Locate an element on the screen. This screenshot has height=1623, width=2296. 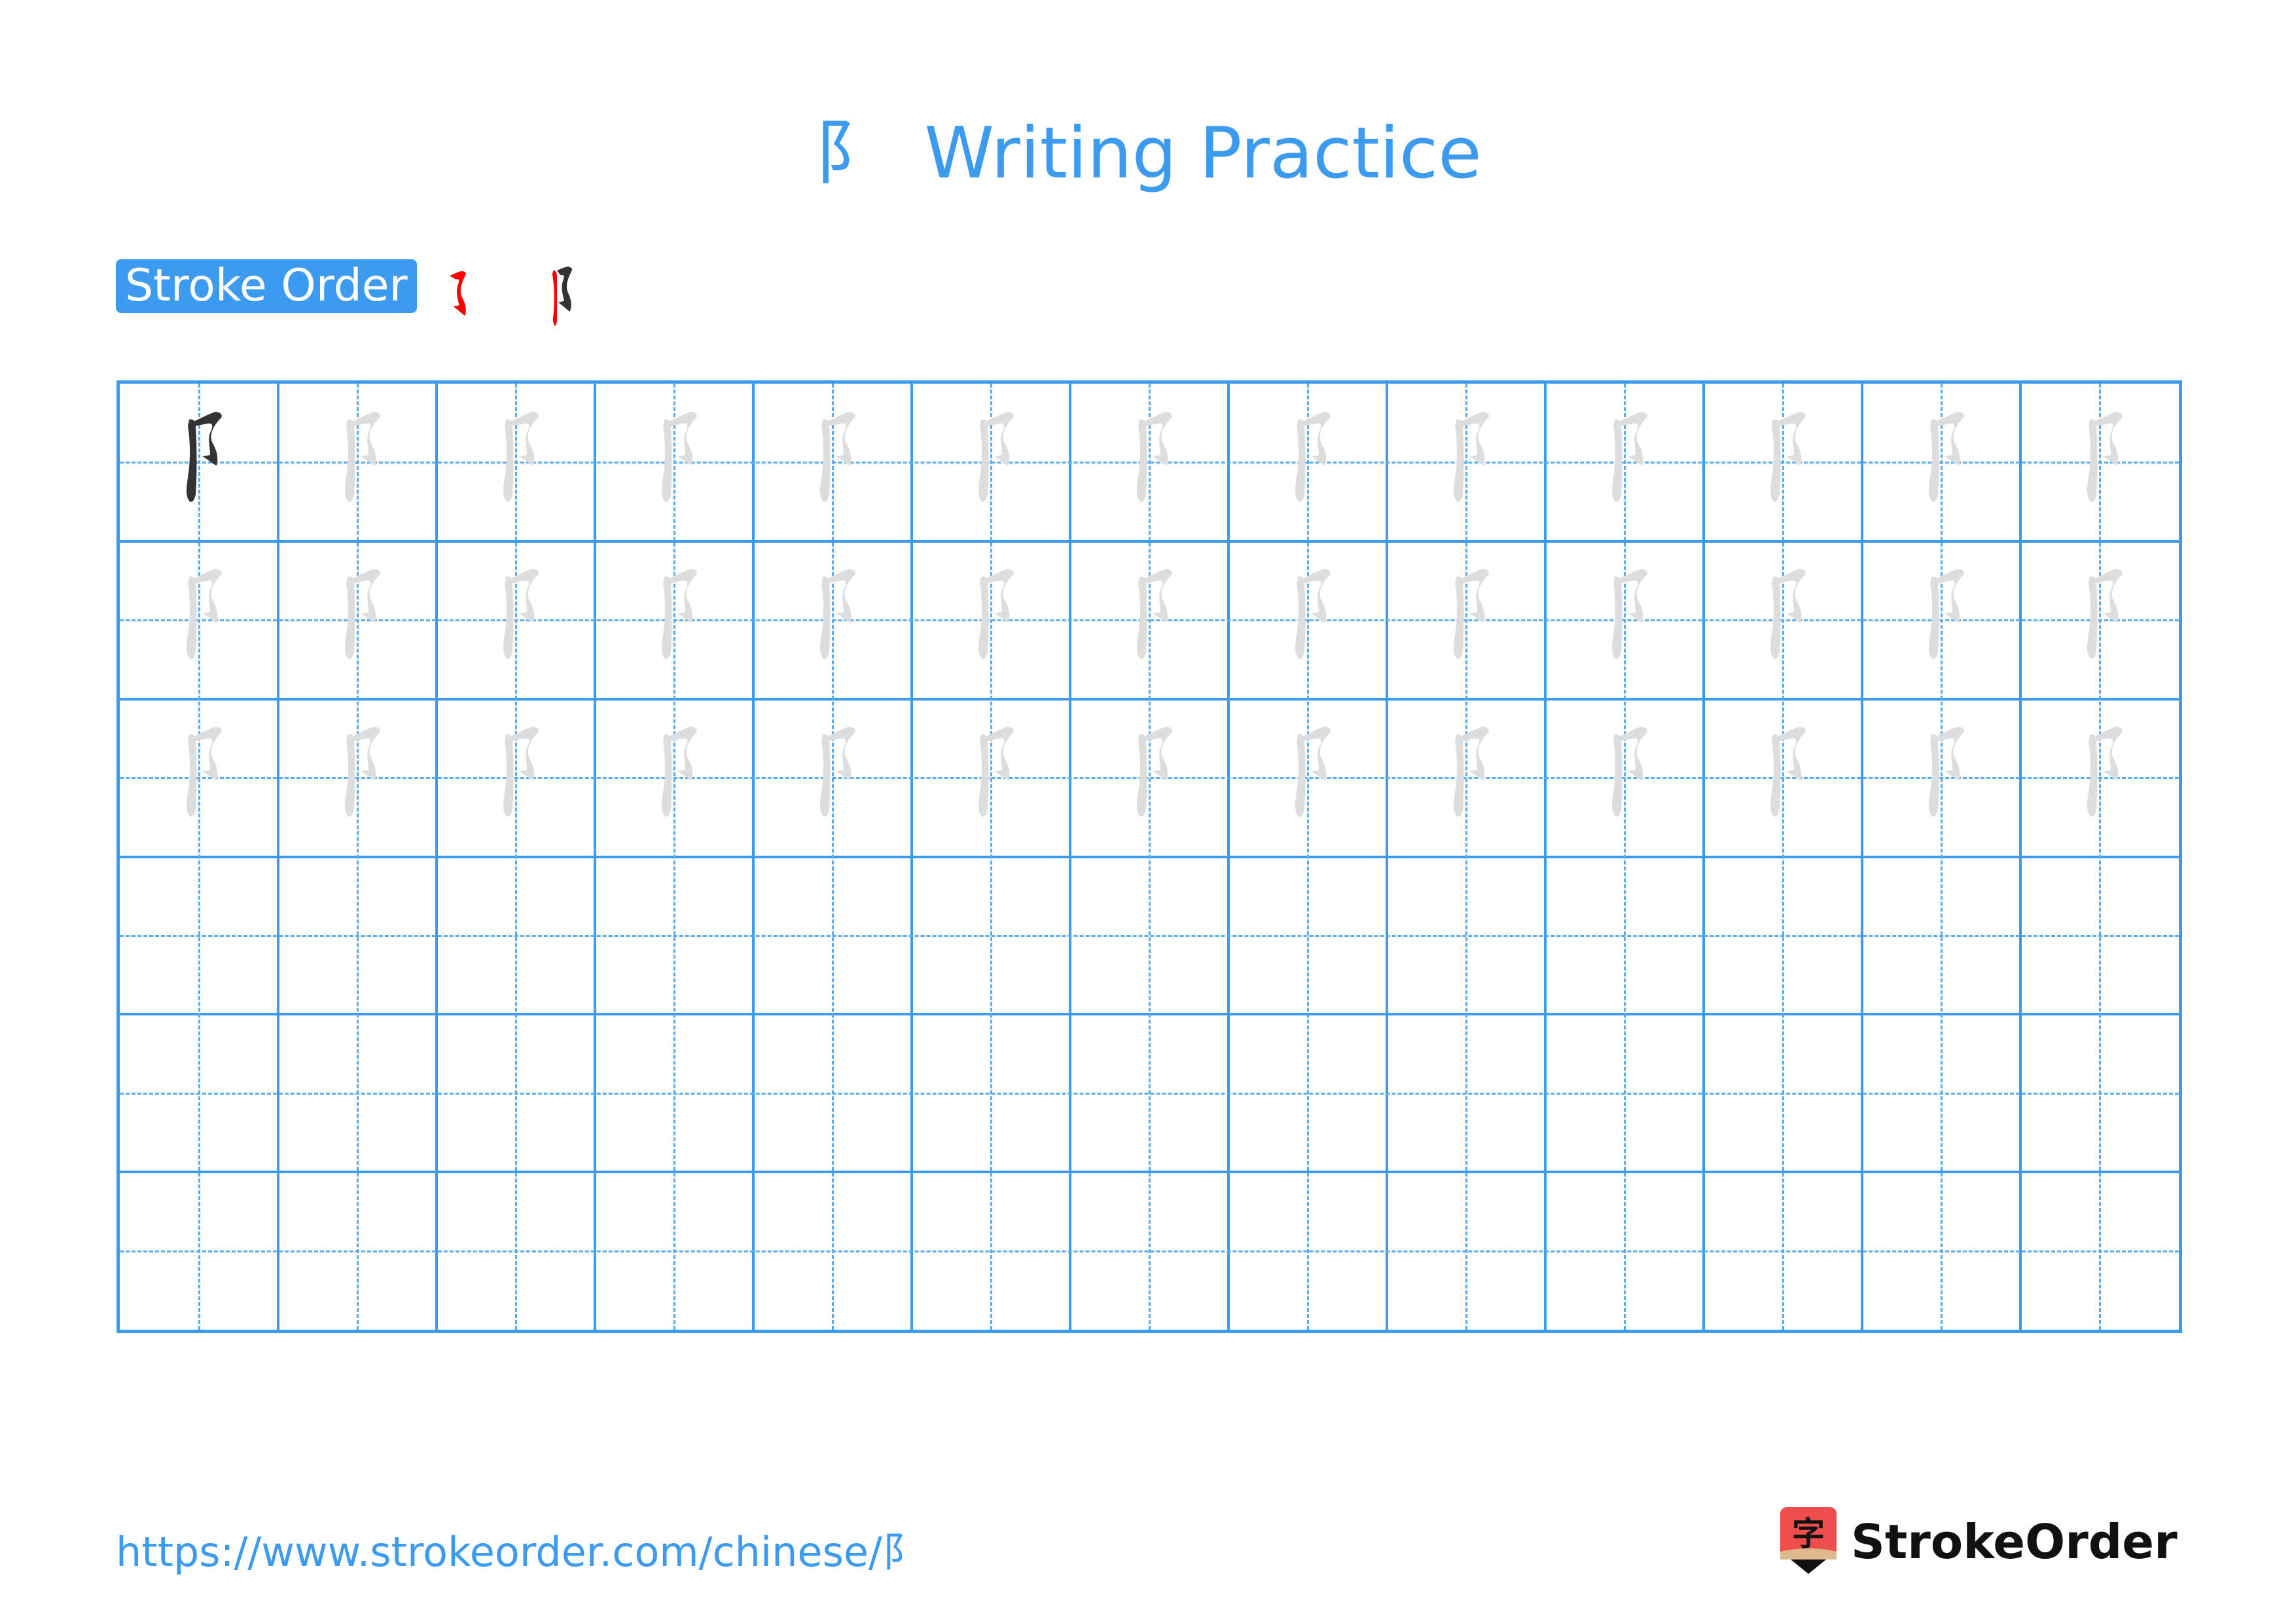
stroke-order-badge: Stroke Order is located at coordinates (266, 286).